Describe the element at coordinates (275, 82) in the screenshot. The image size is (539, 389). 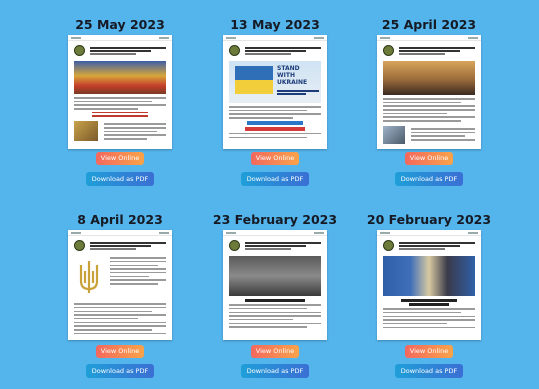
I see `hero-image: STAND WITH UKRAINE` at that location.